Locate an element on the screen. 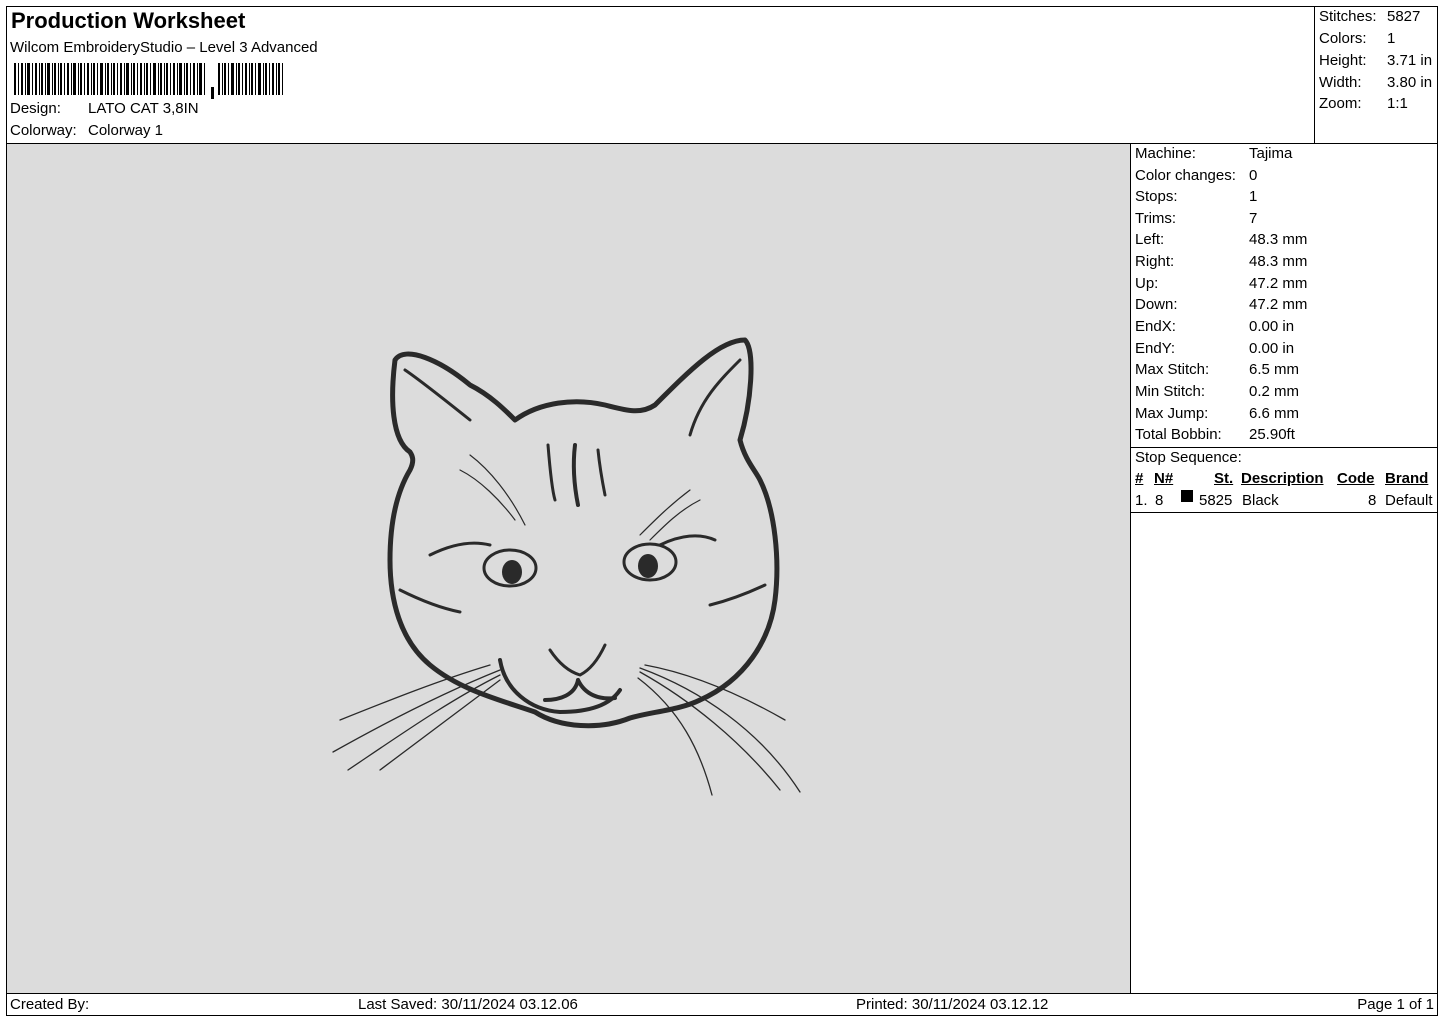 The width and height of the screenshot is (1445, 1021). detail-machine: Machine: Tajima is located at coordinates (1213, 153).